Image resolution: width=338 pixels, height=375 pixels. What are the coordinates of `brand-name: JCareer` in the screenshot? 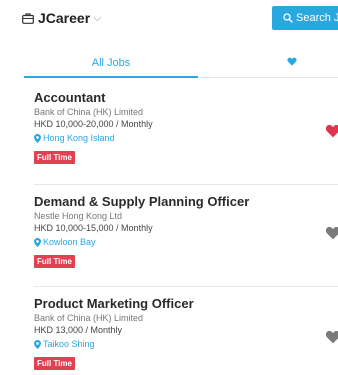 It's located at (64, 18).